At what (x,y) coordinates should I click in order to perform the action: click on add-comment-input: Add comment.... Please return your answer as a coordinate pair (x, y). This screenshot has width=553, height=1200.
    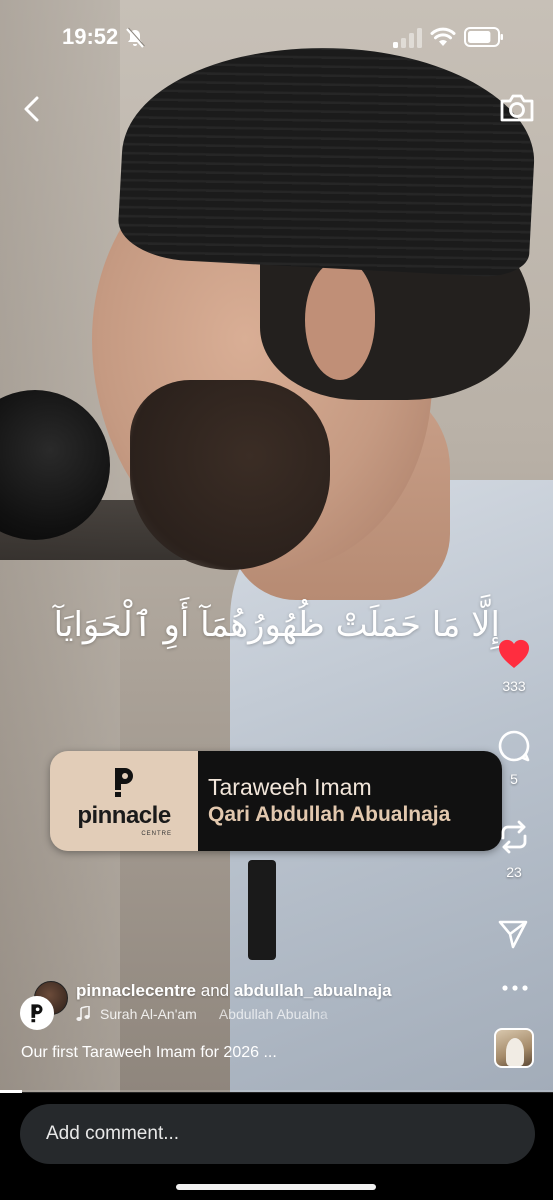
    Looking at the image, I should click on (277, 1134).